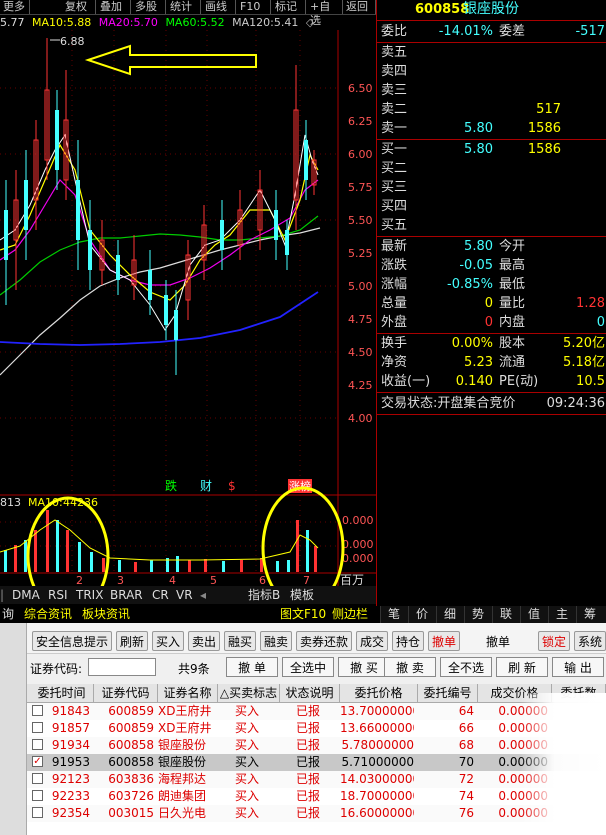 The image size is (606, 835). What do you see at coordinates (149, 7) in the screenshot?
I see `toolbar-multi-stock-button: 多股` at bounding box center [149, 7].